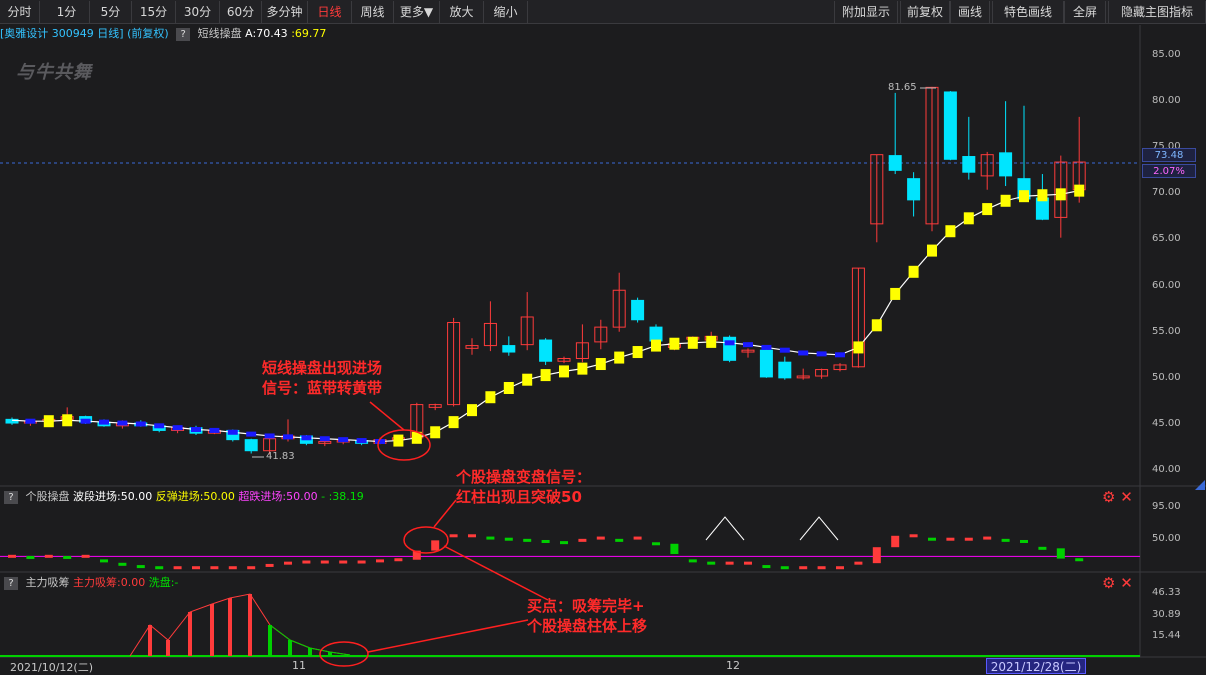 The image size is (1206, 675). I want to click on panel3-tools: ⚙ ✕, so click(1117, 583).